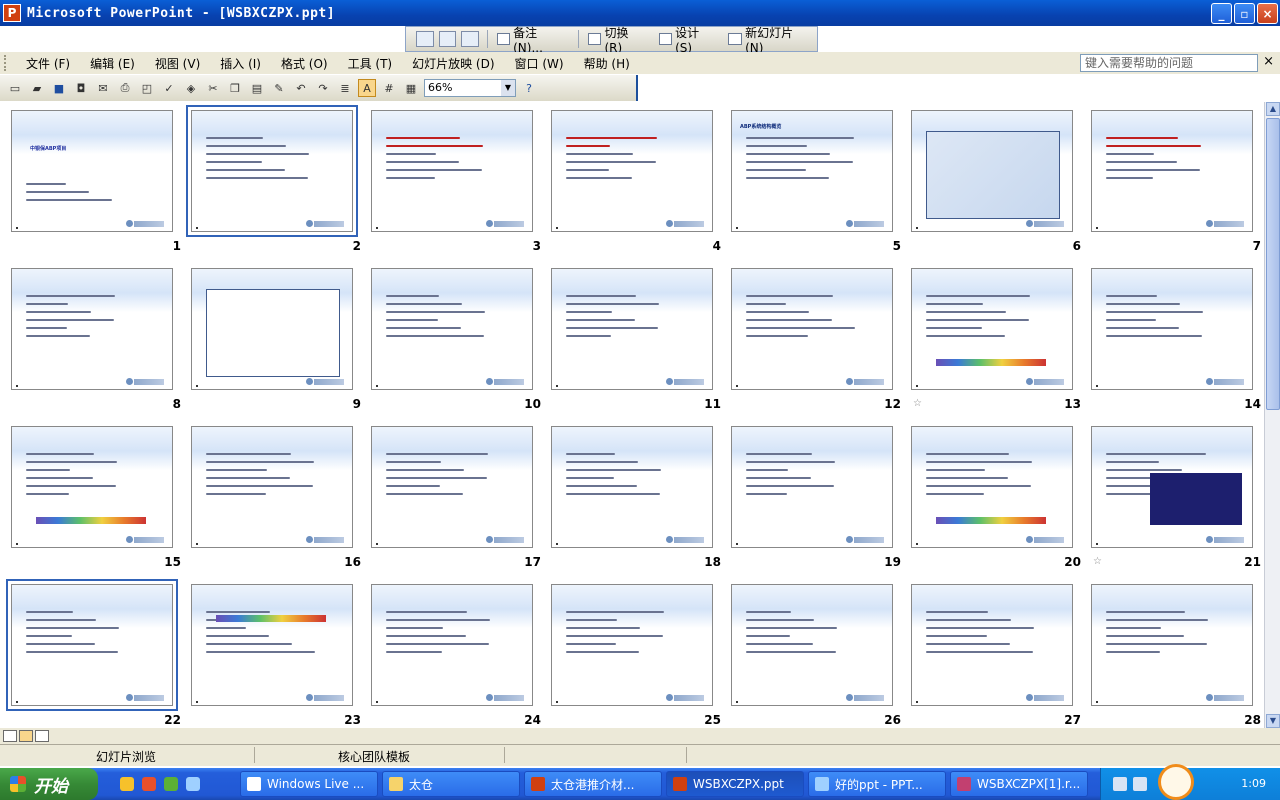  Describe the element at coordinates (367, 88) in the screenshot. I see `show-formatting-icon: A` at that location.